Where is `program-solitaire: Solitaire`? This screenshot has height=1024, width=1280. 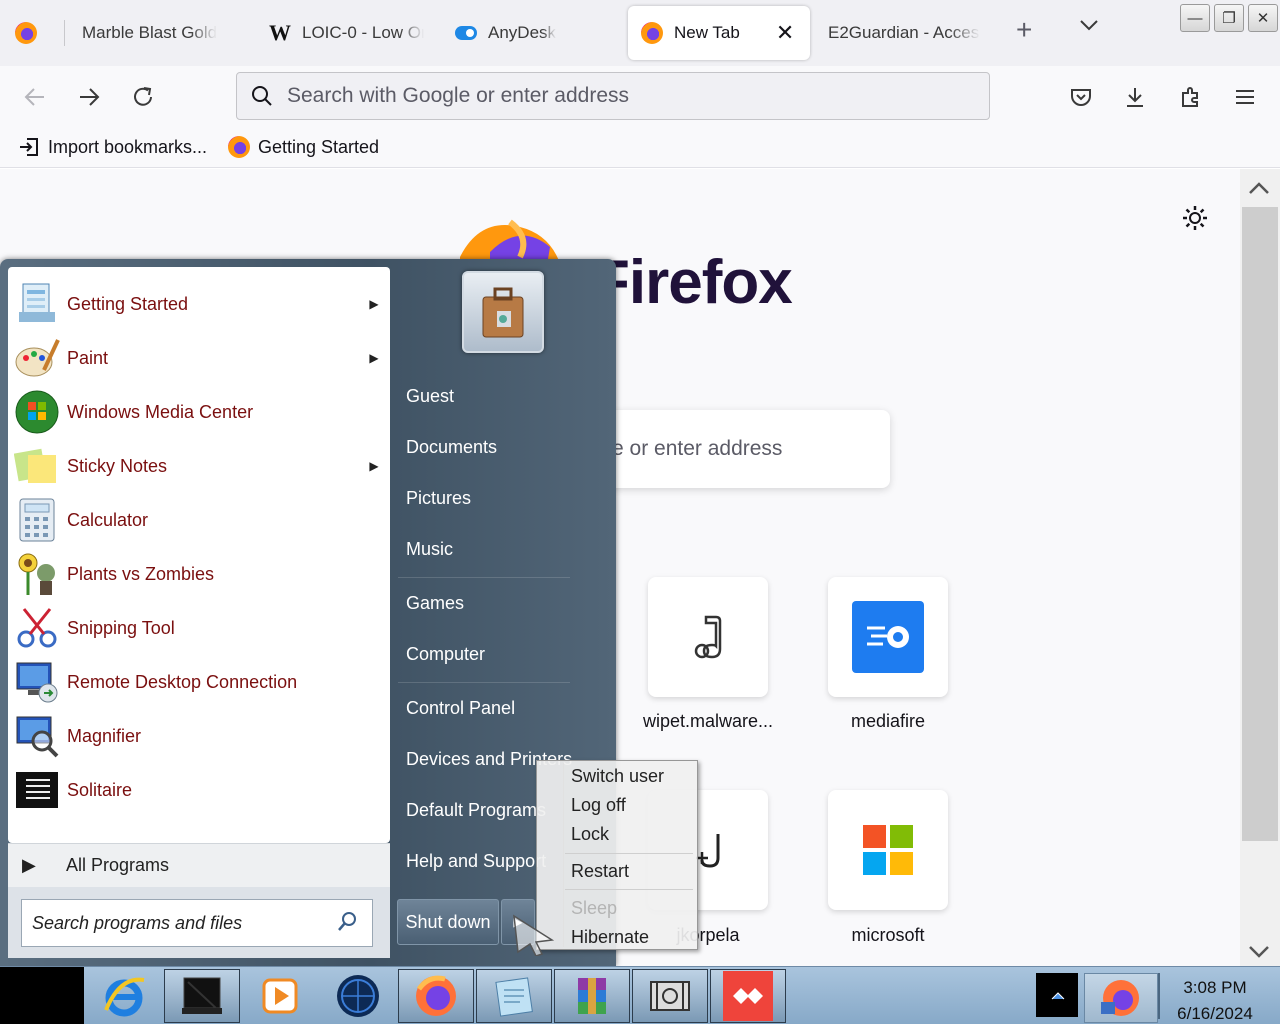
program-solitaire: Solitaire is located at coordinates (198, 790).